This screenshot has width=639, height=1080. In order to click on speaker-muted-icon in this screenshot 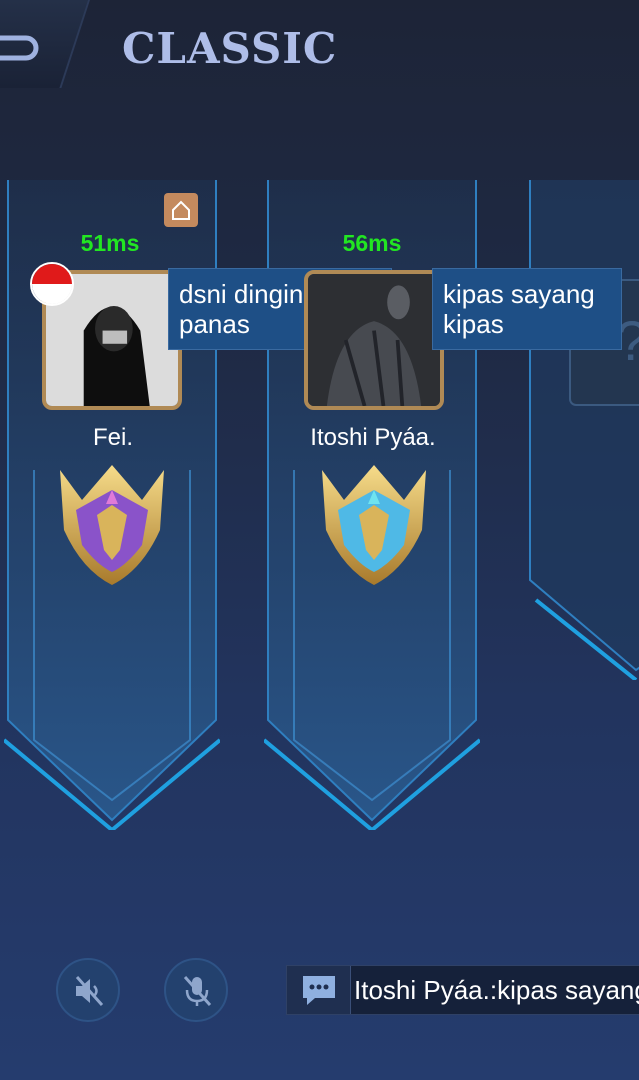, I will do `click(89, 991)`.